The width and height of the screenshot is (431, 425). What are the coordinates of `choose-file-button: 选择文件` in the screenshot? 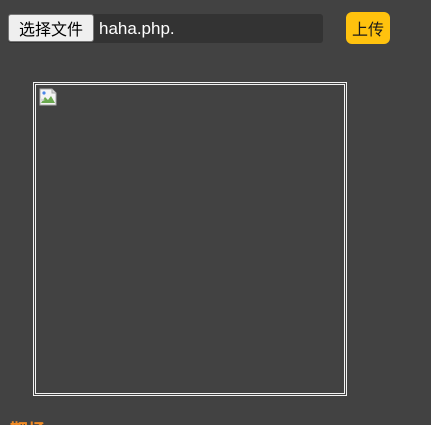 It's located at (51, 28).